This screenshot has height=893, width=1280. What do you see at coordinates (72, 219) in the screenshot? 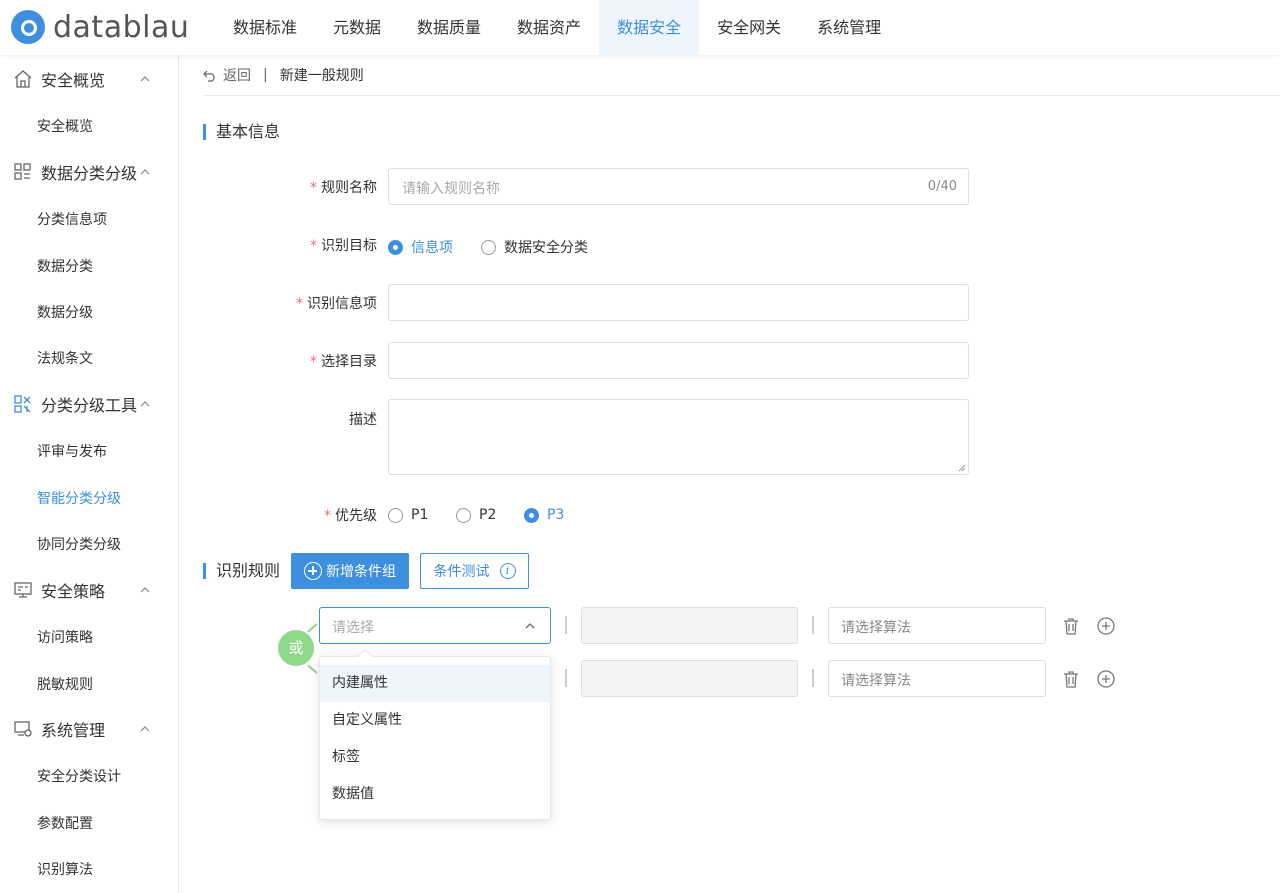
I see `sidebar-item-info-items: 分类信息项` at bounding box center [72, 219].